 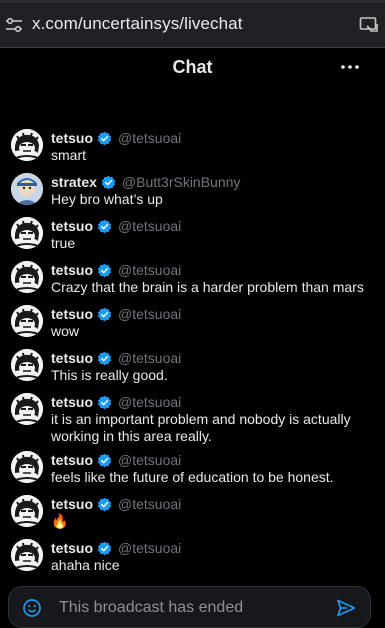 I want to click on tune-icon, so click(x=14, y=25).